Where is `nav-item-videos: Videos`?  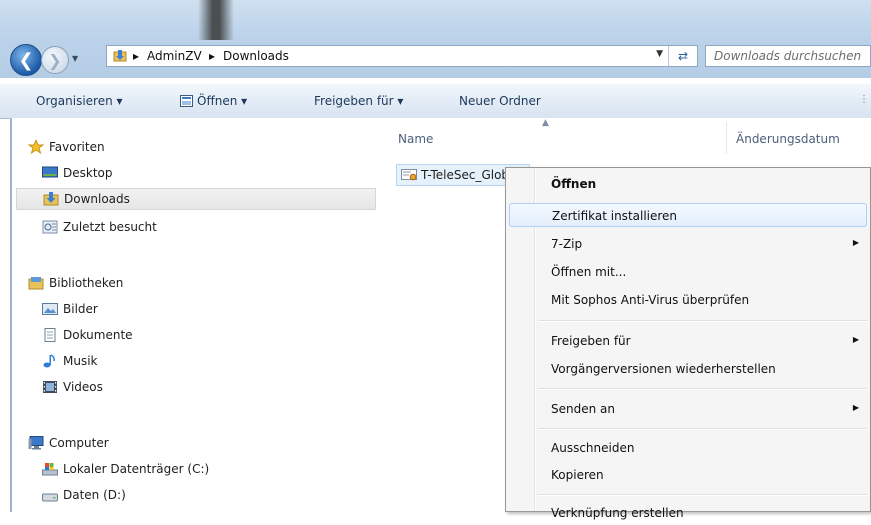
nav-item-videos: Videos is located at coordinates (72, 387).